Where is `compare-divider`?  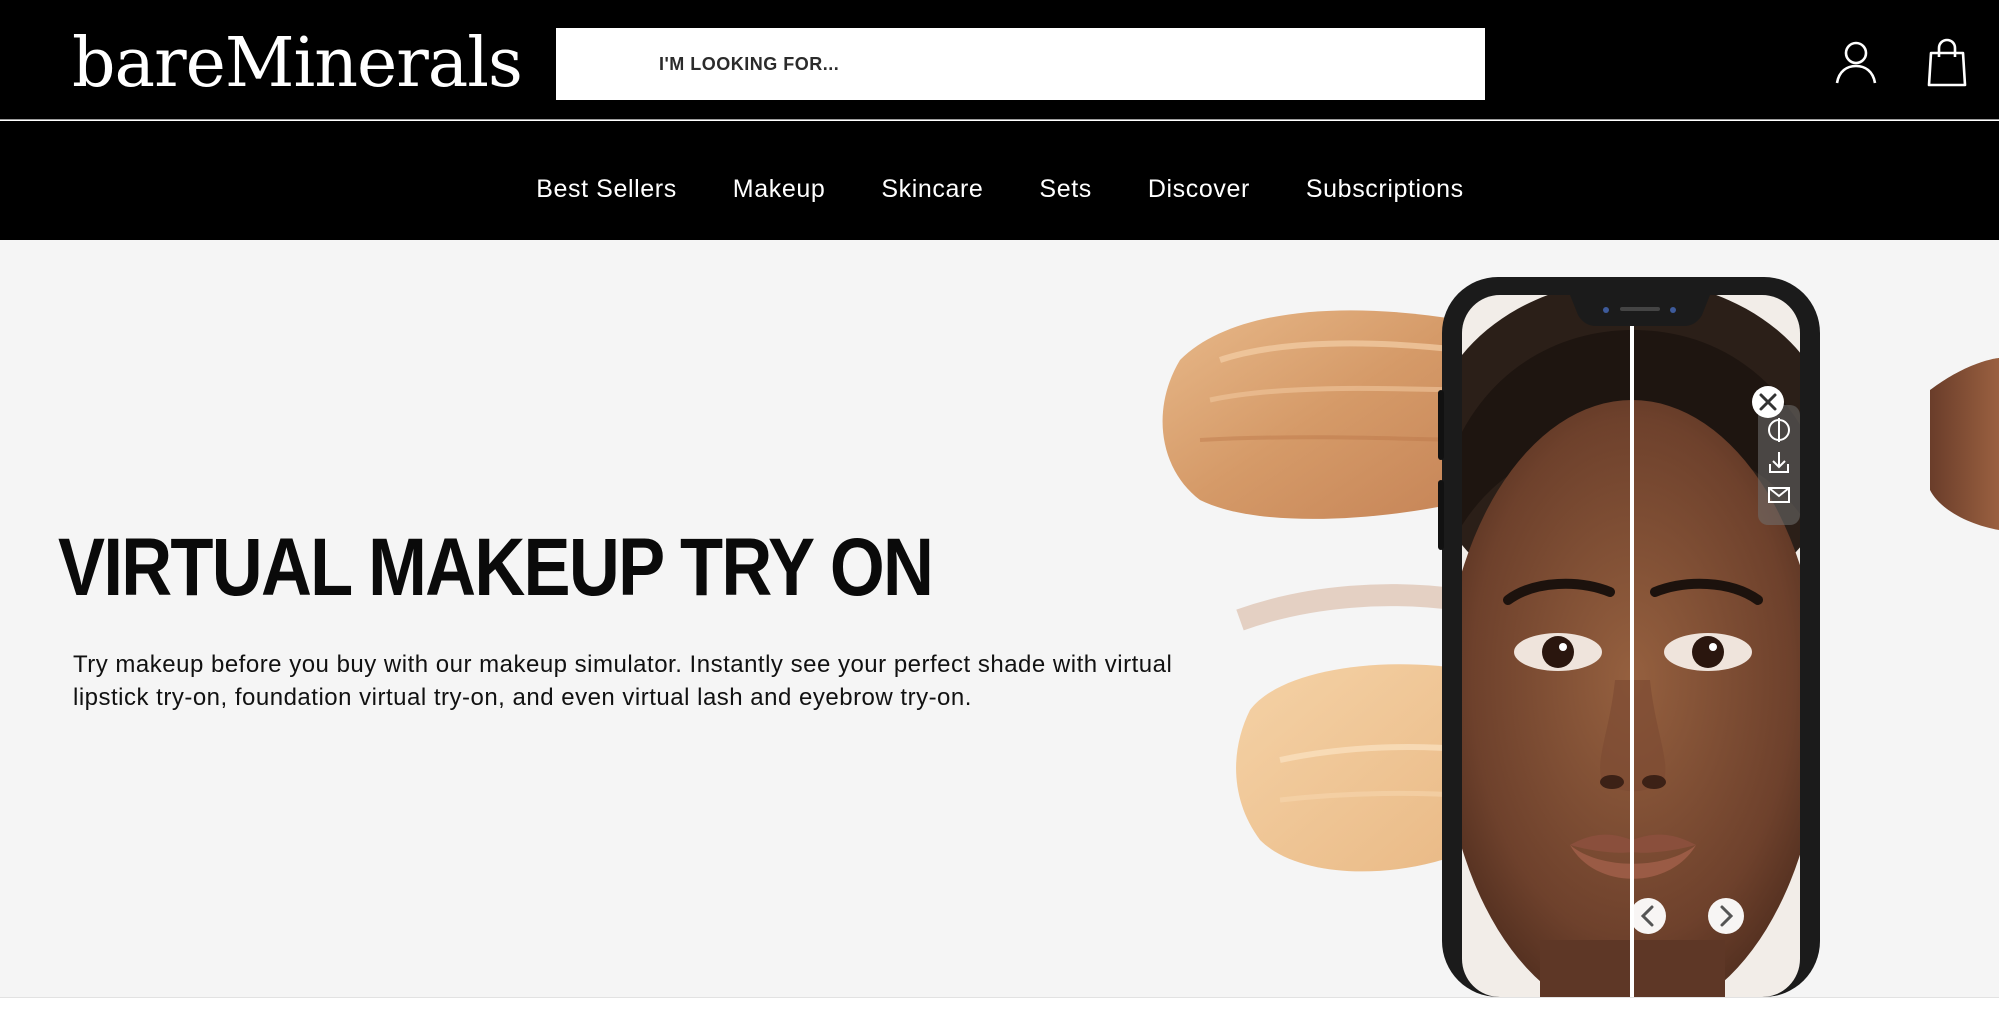
compare-divider is located at coordinates (1632, 646).